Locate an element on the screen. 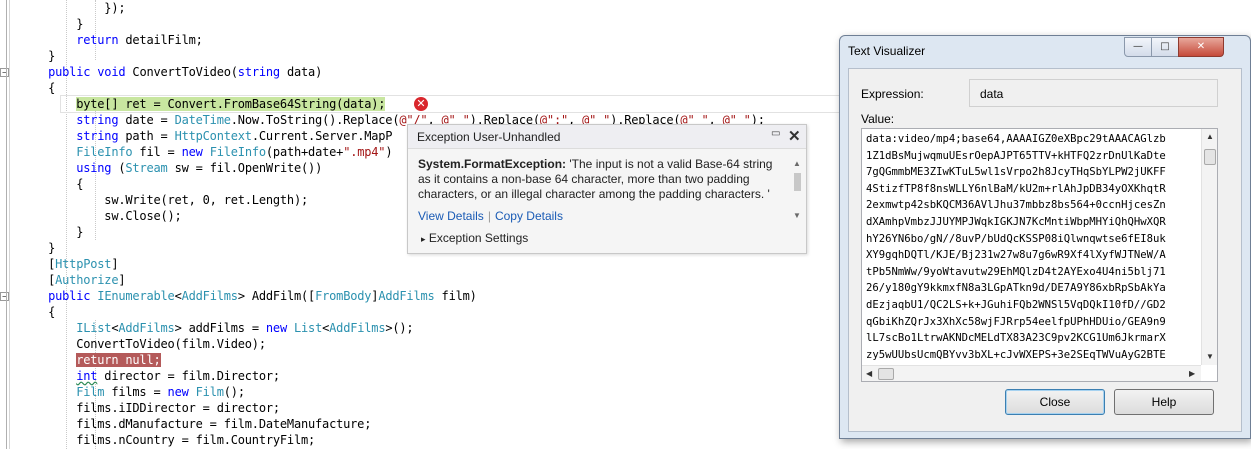 This screenshot has height=449, width=1251. exception-settings-toggle: ▸ Exception Settings is located at coordinates (474, 238).